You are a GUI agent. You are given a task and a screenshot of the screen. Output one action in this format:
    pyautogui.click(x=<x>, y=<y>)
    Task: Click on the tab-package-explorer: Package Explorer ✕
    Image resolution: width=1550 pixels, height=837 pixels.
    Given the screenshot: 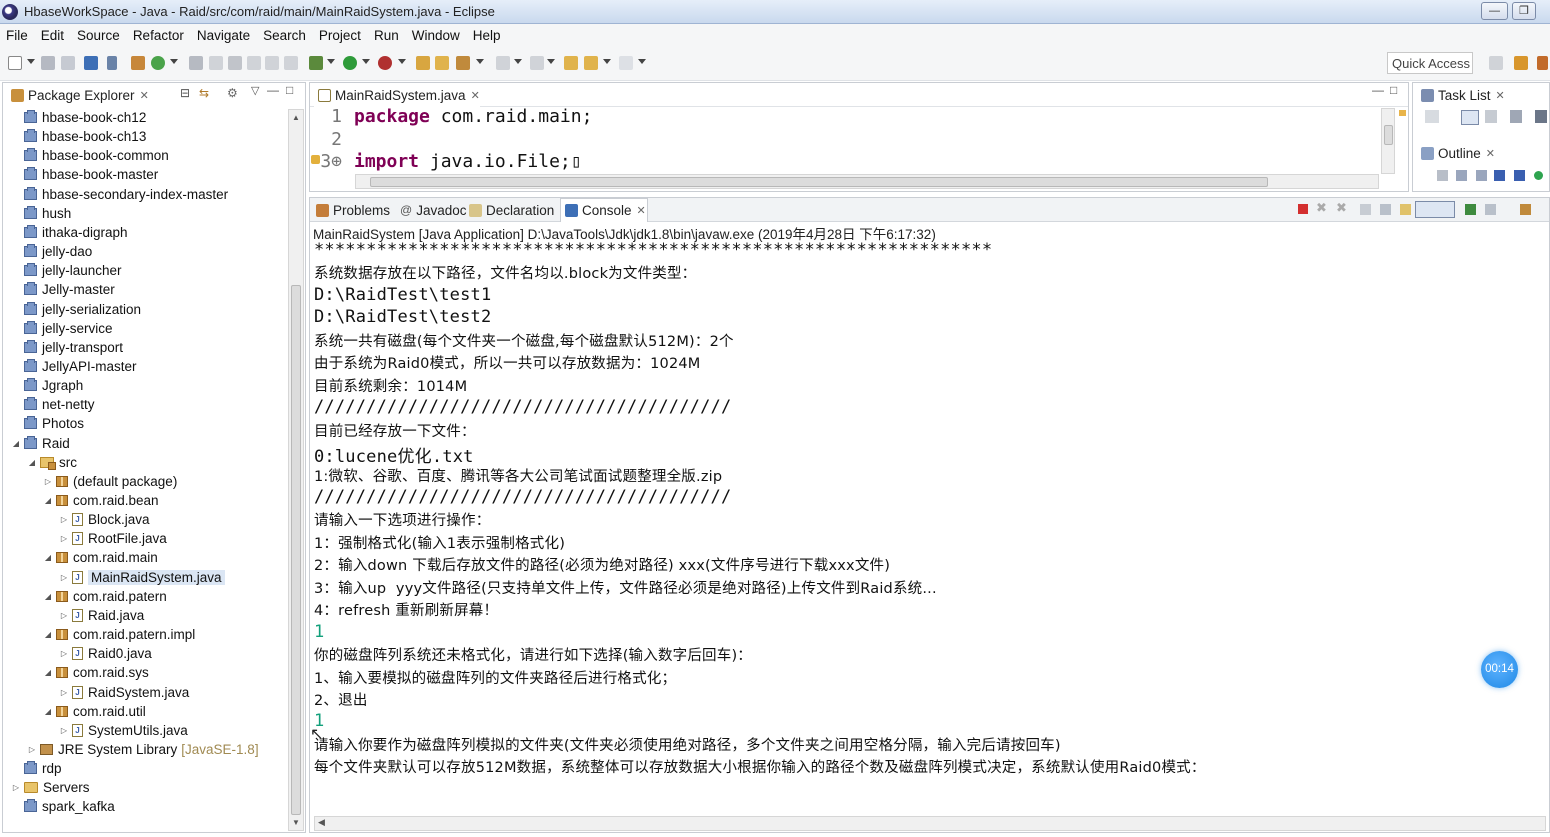 What is the action you would take?
    pyautogui.click(x=78, y=95)
    